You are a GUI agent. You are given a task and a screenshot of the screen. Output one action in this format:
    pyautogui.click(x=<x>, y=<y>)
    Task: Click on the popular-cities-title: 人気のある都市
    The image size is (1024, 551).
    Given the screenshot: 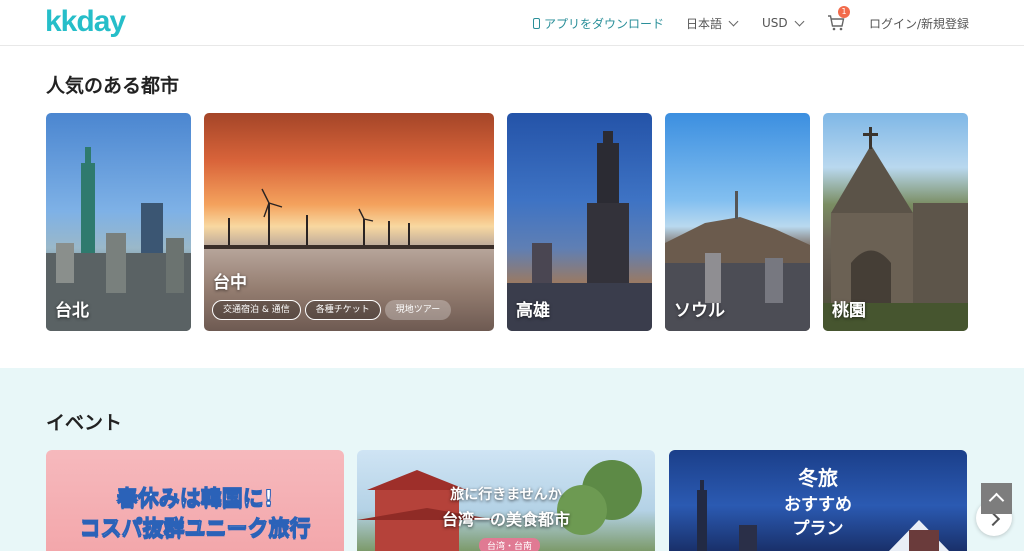 What is the action you would take?
    pyautogui.click(x=113, y=86)
    